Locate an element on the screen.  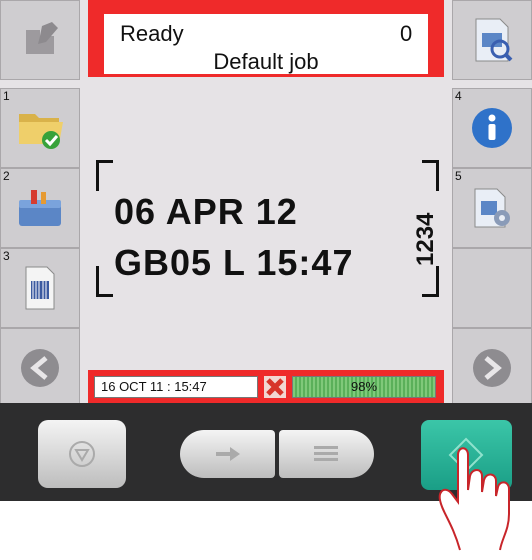
info-icon is located at coordinates (492, 128).